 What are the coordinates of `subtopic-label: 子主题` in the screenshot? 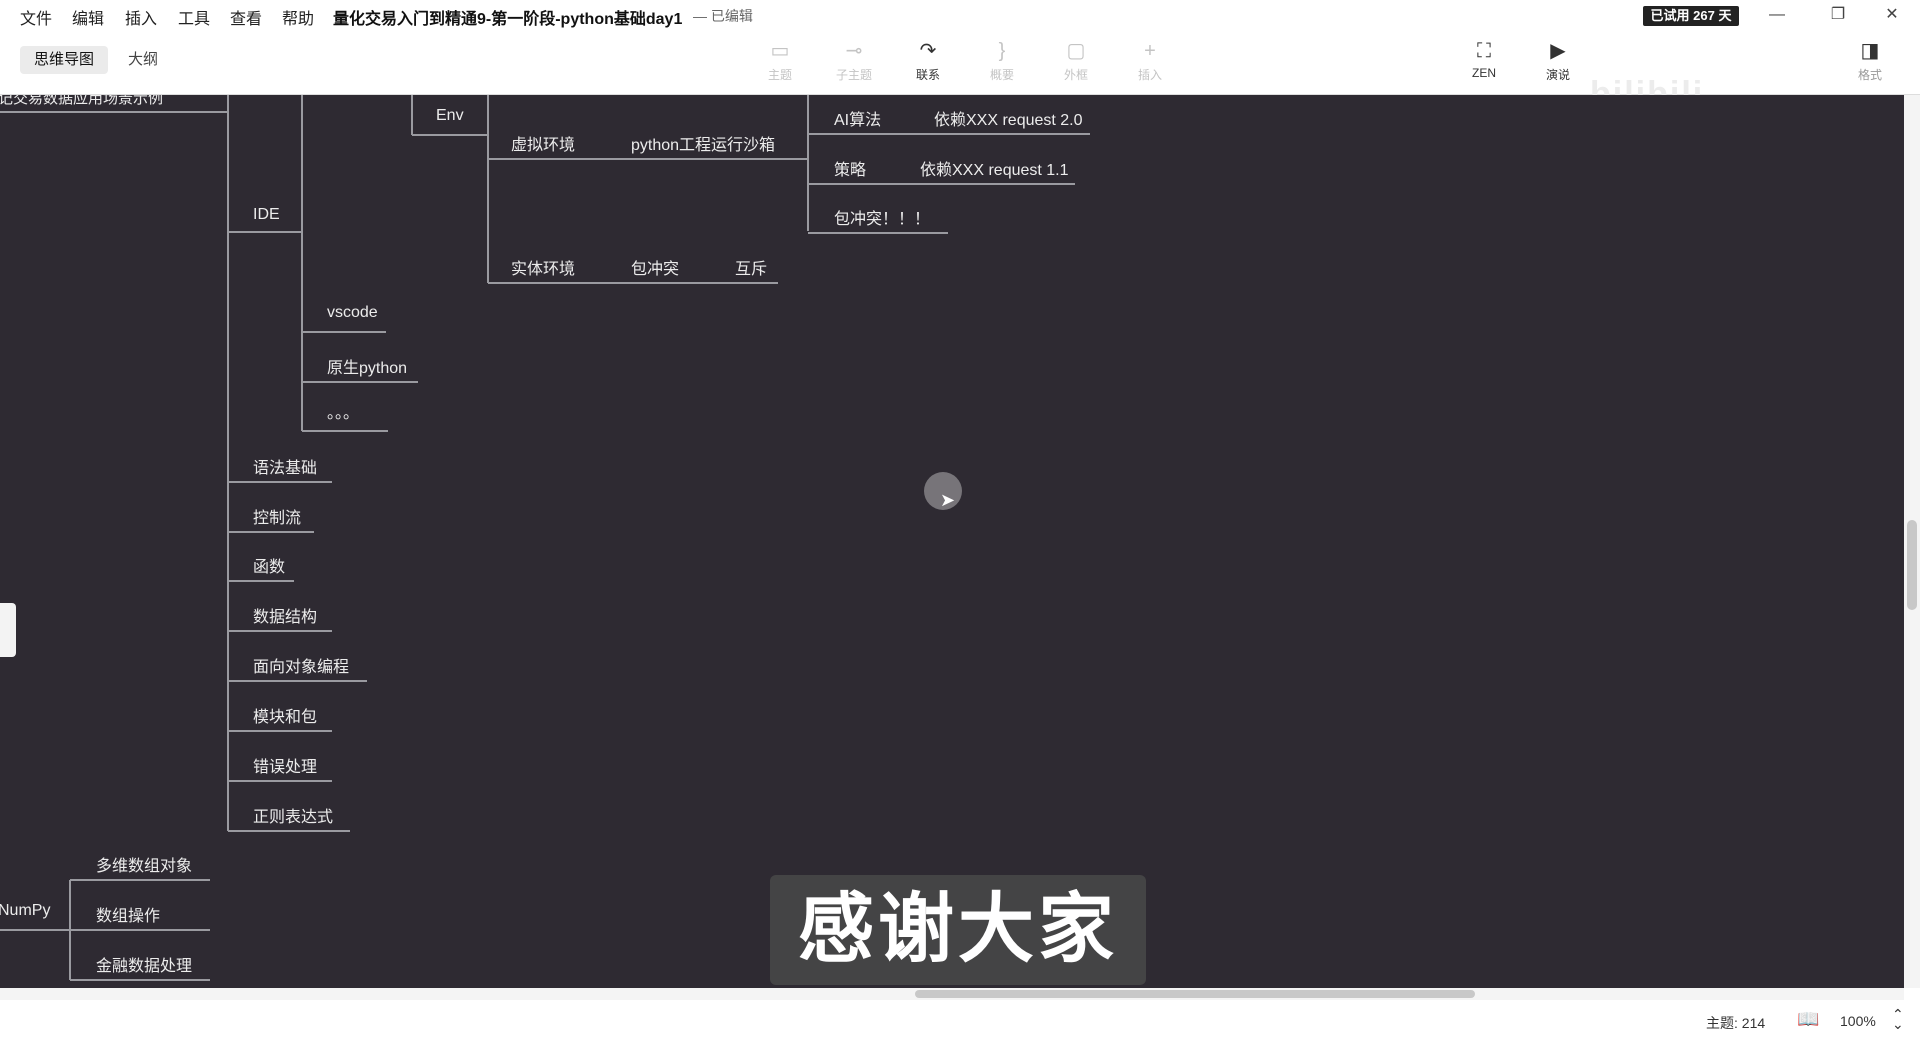 It's located at (853, 75).